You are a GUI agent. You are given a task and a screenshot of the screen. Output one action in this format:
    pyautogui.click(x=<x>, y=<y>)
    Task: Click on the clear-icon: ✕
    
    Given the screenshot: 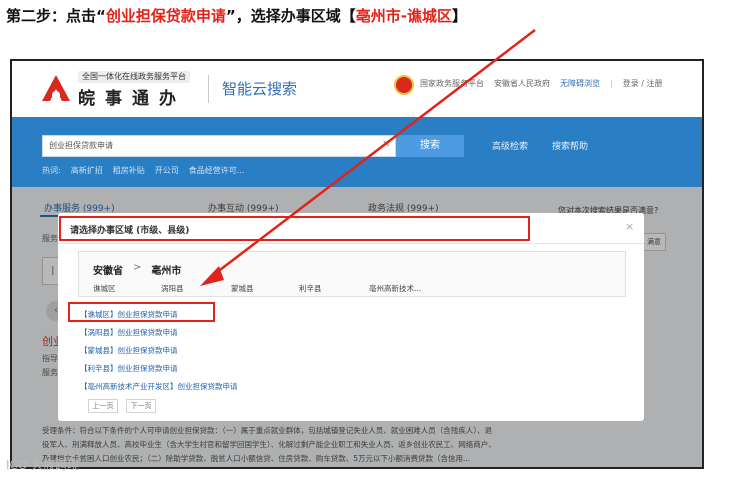 What is the action you would take?
    pyautogui.click(x=386, y=144)
    